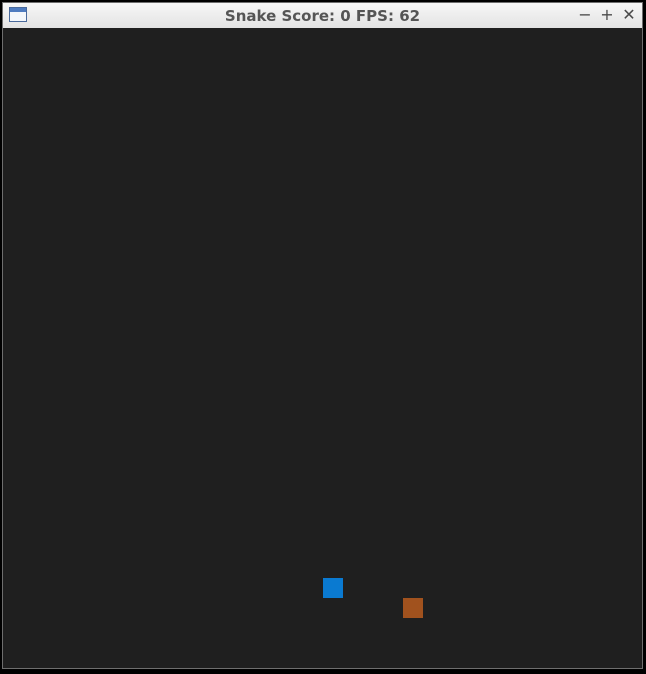 This screenshot has width=646, height=674. I want to click on minimize-button: −, so click(585, 15).